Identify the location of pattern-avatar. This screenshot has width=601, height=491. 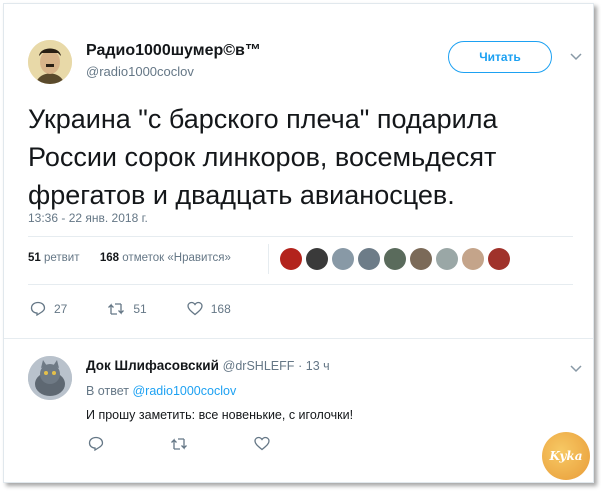
(395, 259).